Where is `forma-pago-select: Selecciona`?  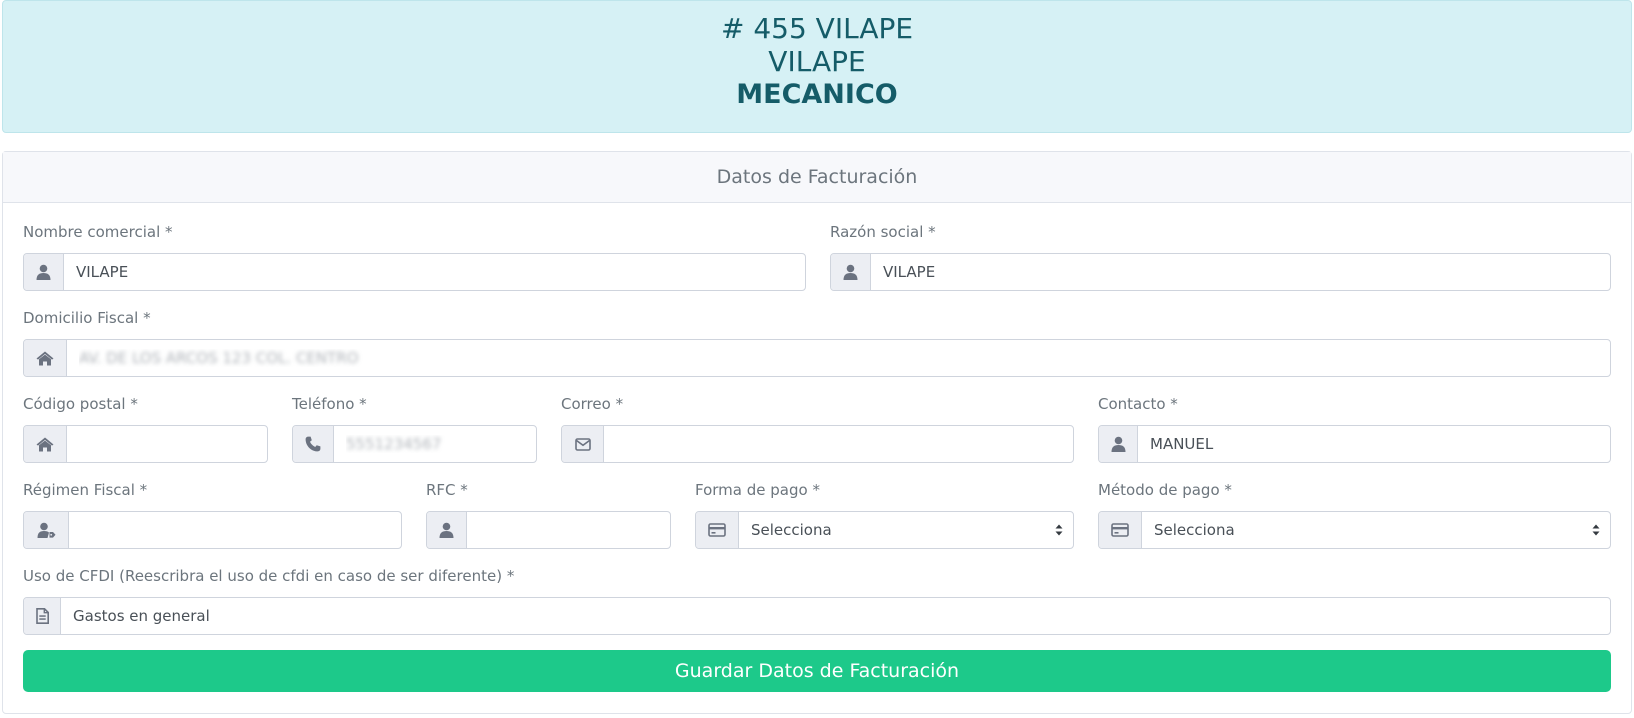
forma-pago-select: Selecciona is located at coordinates (884, 530).